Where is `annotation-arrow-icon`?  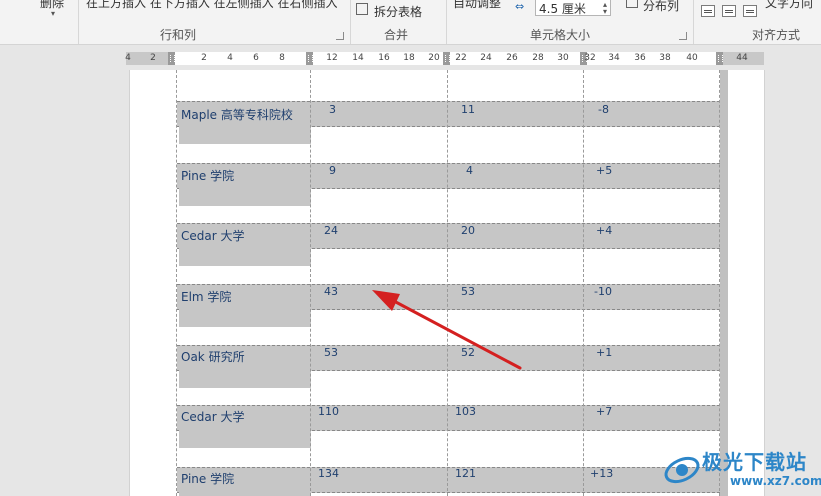 annotation-arrow-icon is located at coordinates (447, 330).